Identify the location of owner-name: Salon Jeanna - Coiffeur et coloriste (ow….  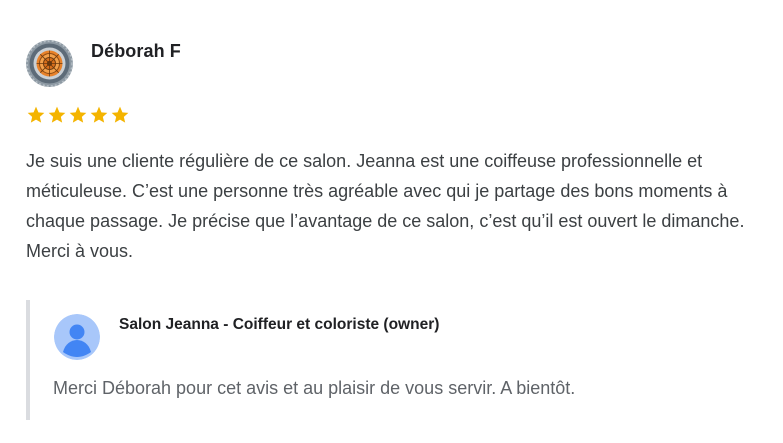
(279, 324).